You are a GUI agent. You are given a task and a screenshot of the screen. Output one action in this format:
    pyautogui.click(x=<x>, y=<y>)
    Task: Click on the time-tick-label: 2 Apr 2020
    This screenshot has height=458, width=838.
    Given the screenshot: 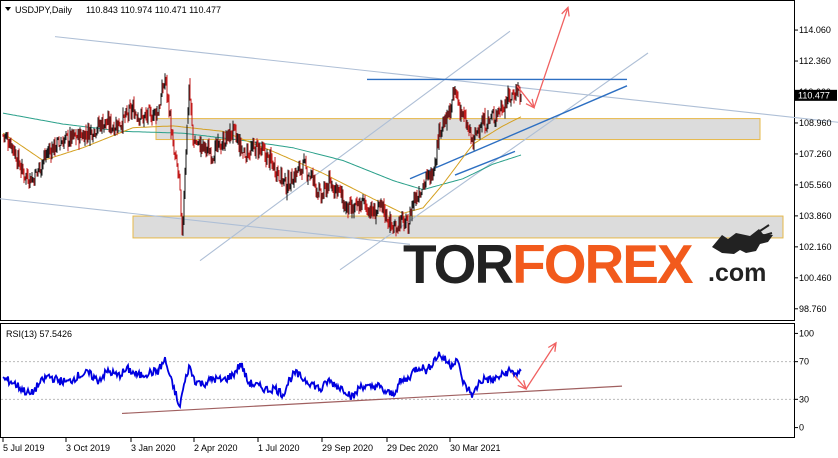 What is the action you would take?
    pyautogui.click(x=216, y=448)
    